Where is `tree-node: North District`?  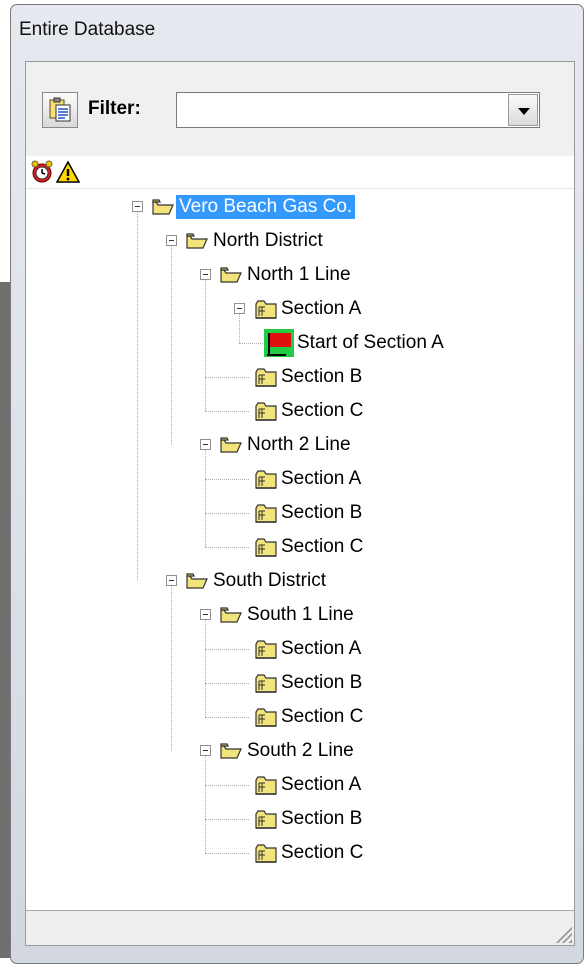
tree-node: North District is located at coordinates (300, 241).